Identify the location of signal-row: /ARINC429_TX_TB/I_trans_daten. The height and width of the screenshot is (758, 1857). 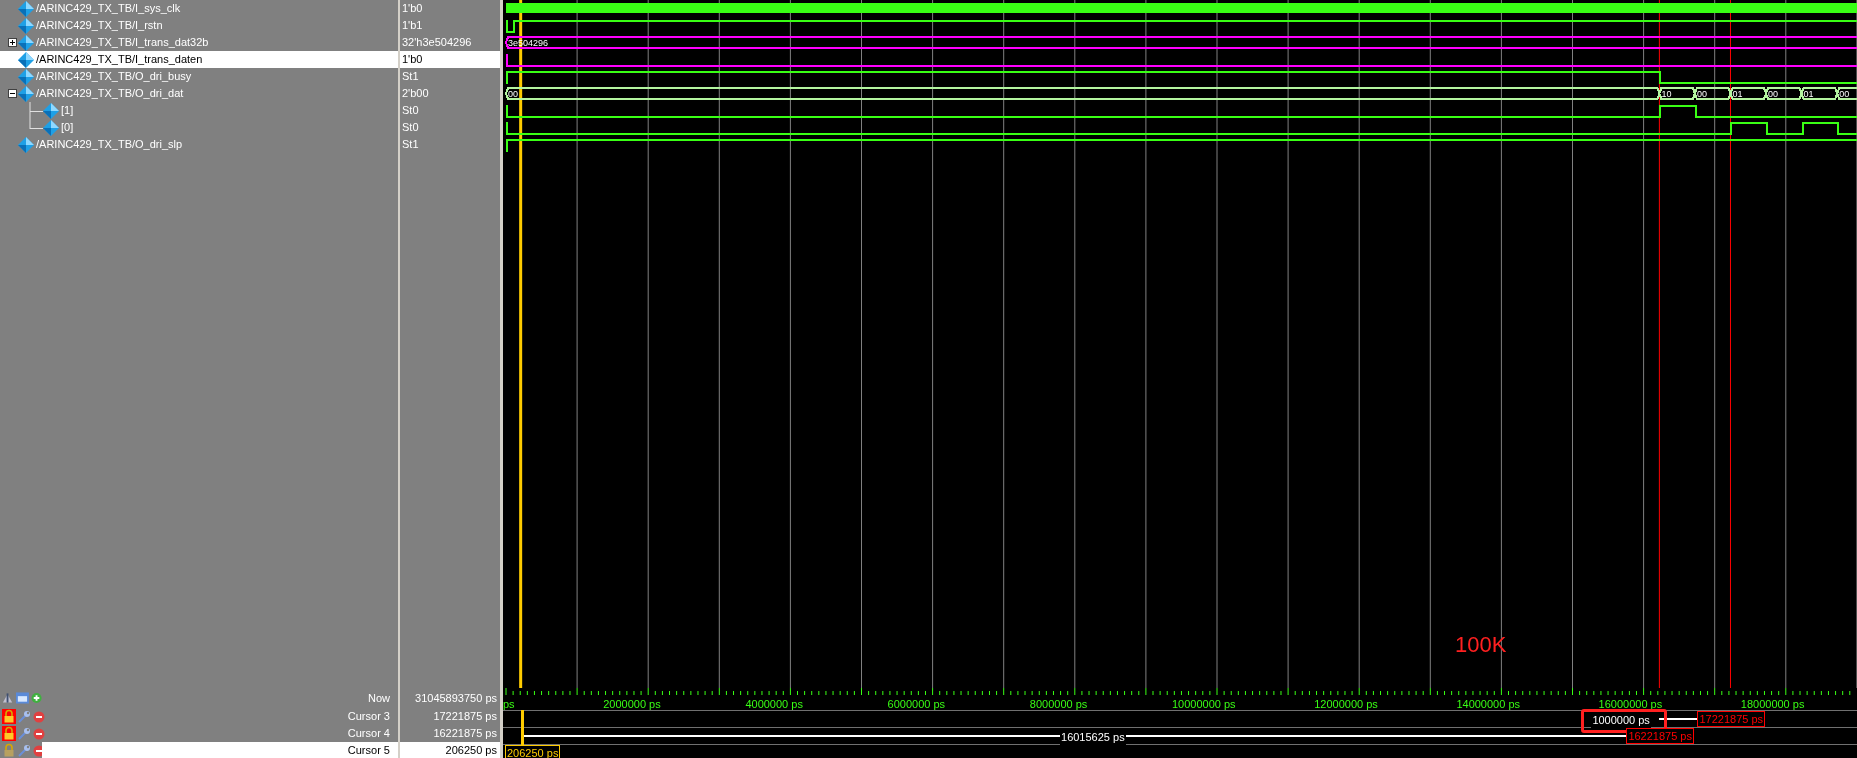
(199, 59).